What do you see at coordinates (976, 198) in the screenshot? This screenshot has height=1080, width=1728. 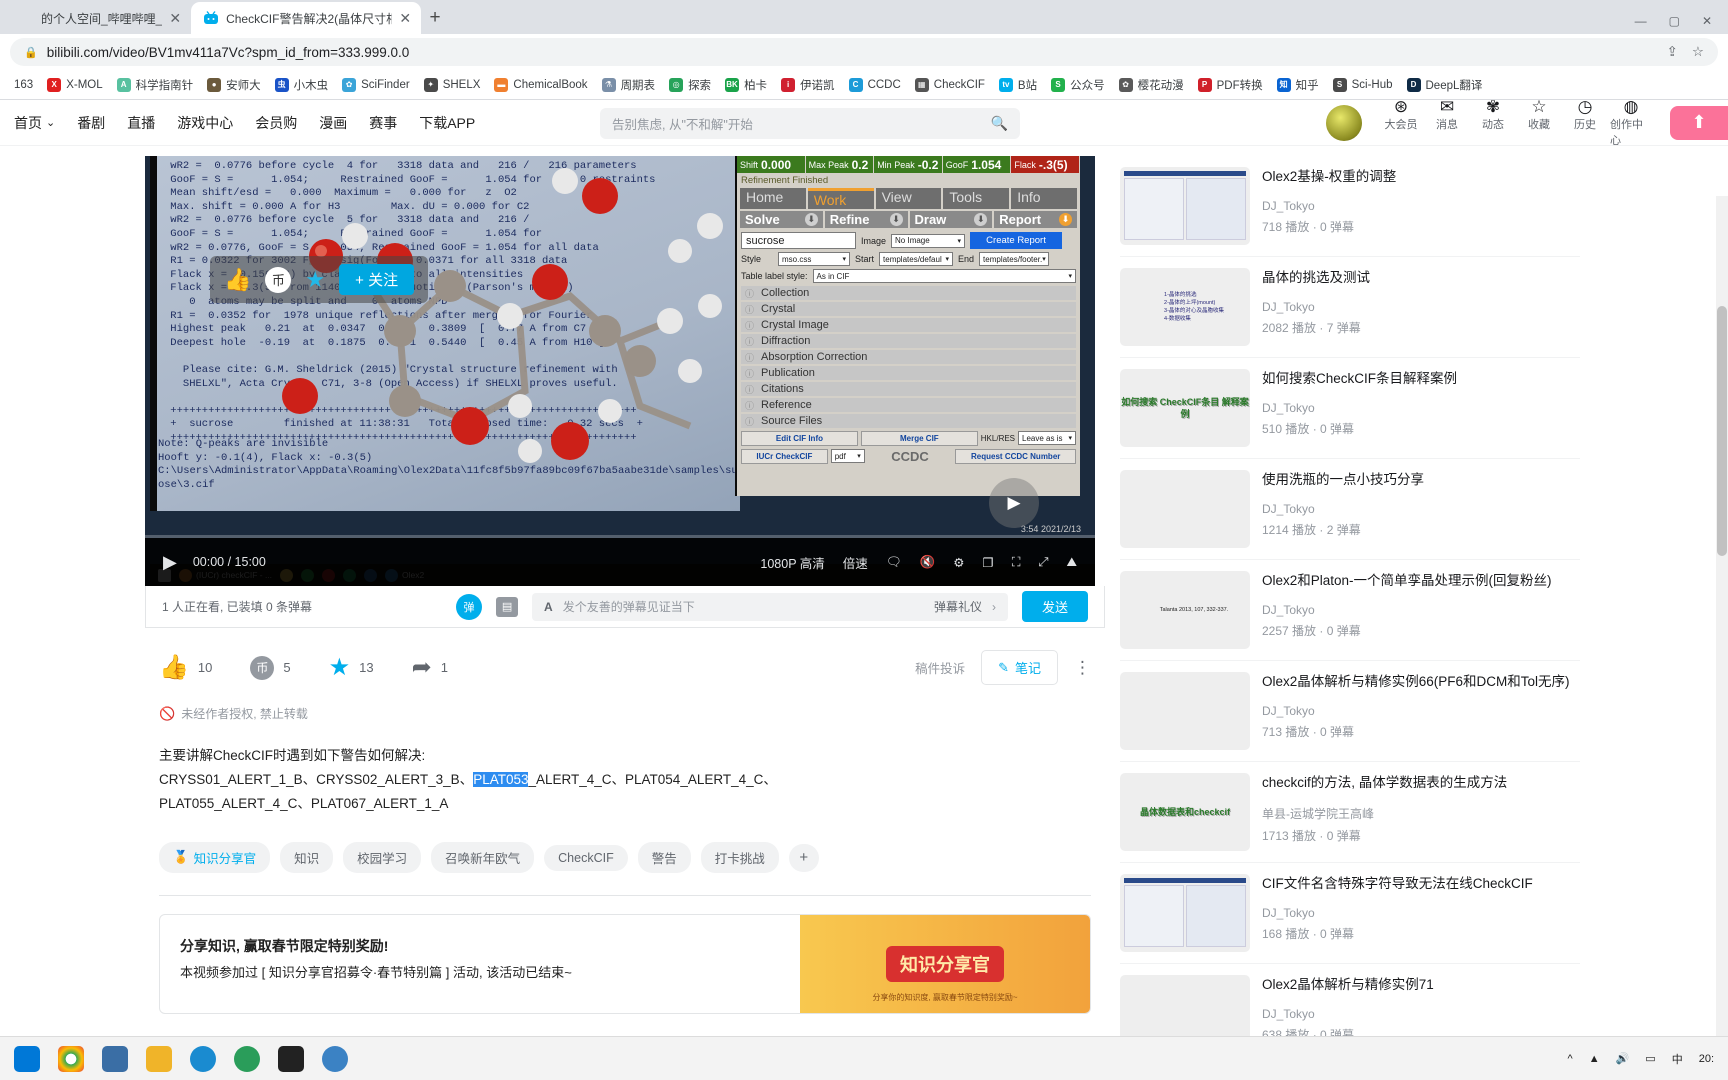 I see `olex-tab-tools: Tools` at bounding box center [976, 198].